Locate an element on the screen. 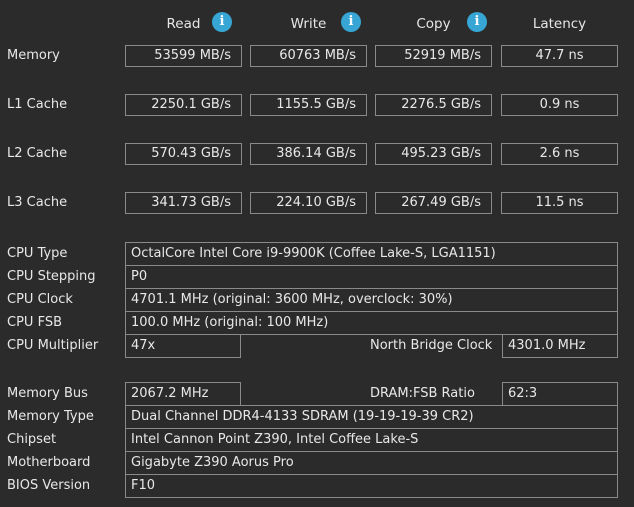 The image size is (634, 507). north-bridge-clock-label: North Bridge Clock is located at coordinates (431, 345).